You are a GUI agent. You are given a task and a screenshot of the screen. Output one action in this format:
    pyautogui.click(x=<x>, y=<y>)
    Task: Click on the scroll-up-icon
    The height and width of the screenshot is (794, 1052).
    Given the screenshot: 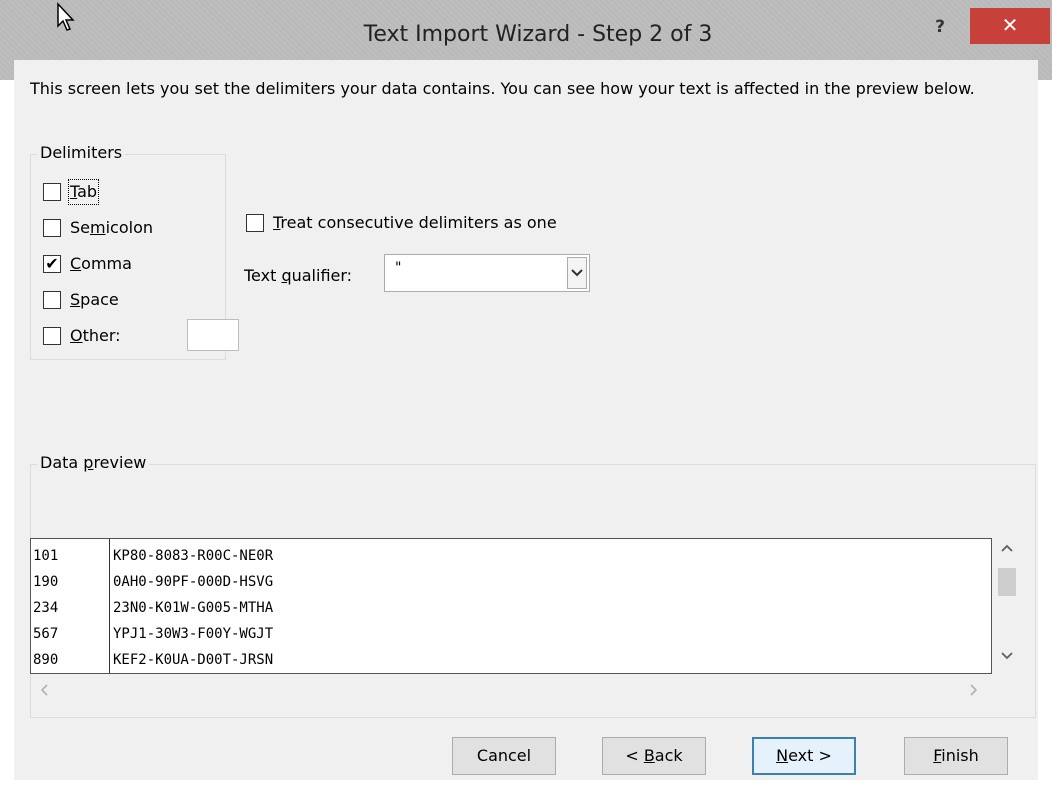 What is the action you would take?
    pyautogui.click(x=1007, y=548)
    